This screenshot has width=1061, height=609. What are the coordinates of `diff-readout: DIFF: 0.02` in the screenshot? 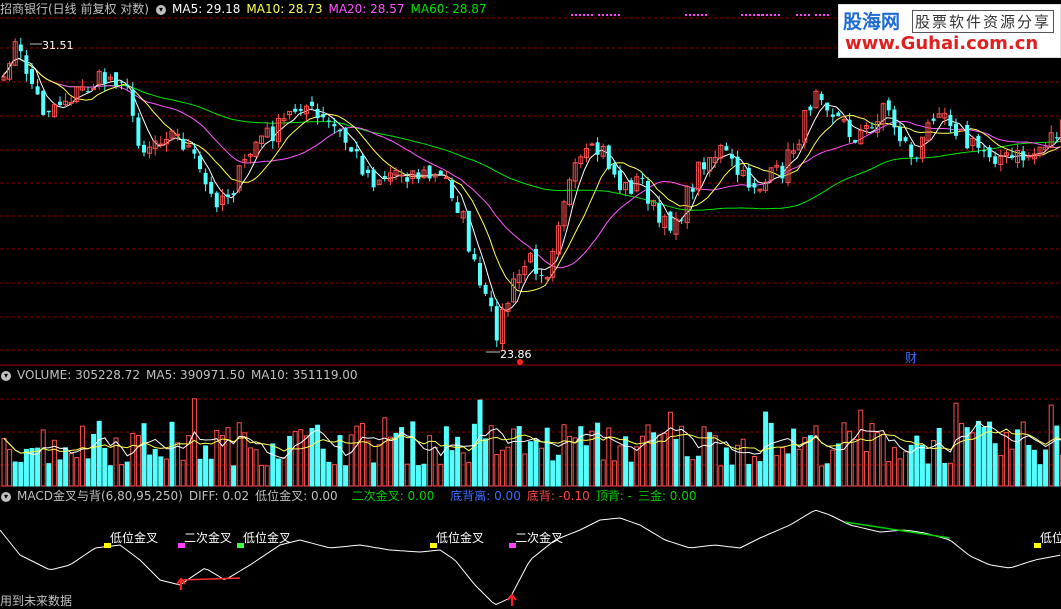 It's located at (219, 496).